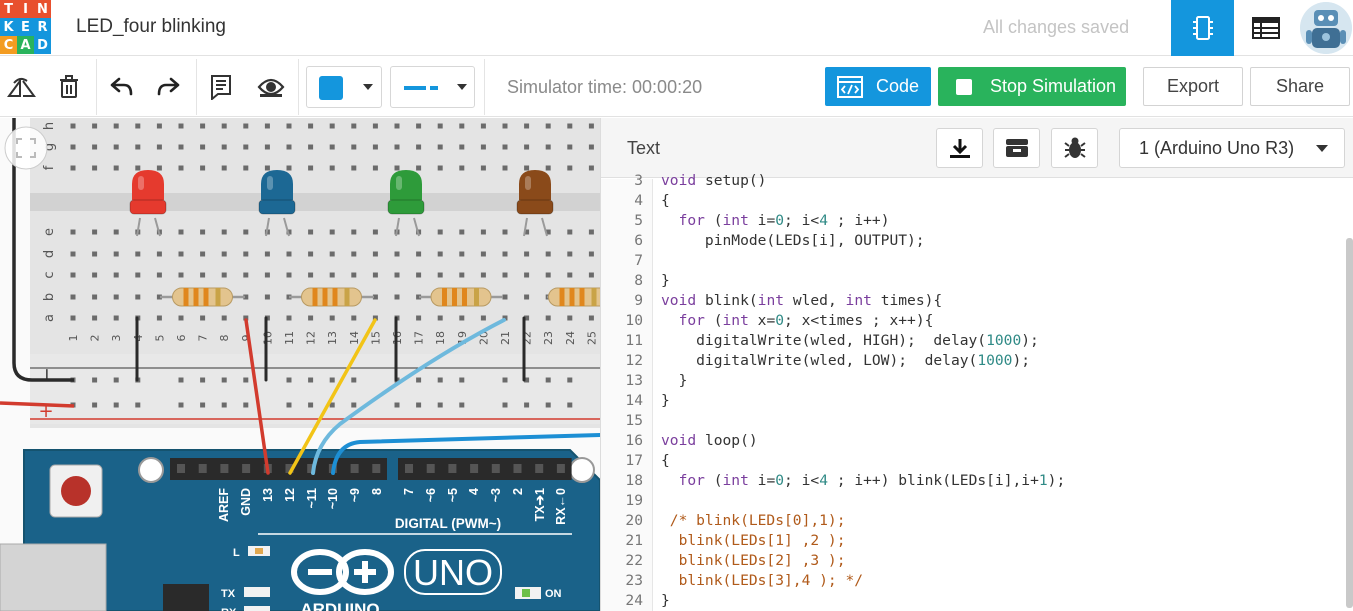 The height and width of the screenshot is (611, 1353). Describe the element at coordinates (977, 201) in the screenshot. I see `code-line: 4{` at that location.